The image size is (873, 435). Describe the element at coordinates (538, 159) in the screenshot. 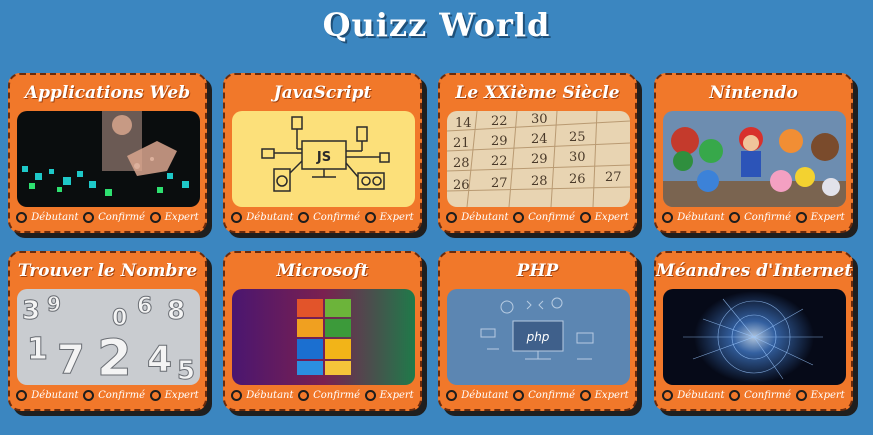

I see `thumbnail-image: 14 22 30 21 29 24 25 28 22 29 30 26 27 28 26 27` at that location.